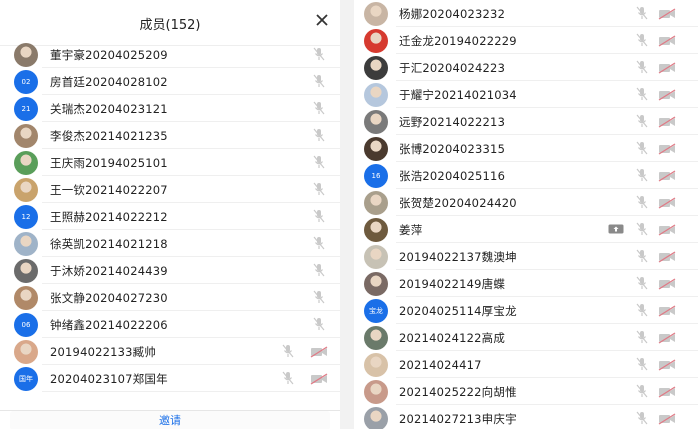  Describe the element at coordinates (526, 310) in the screenshot. I see `member-row: 宝龙 20204025114厚宝龙` at that location.